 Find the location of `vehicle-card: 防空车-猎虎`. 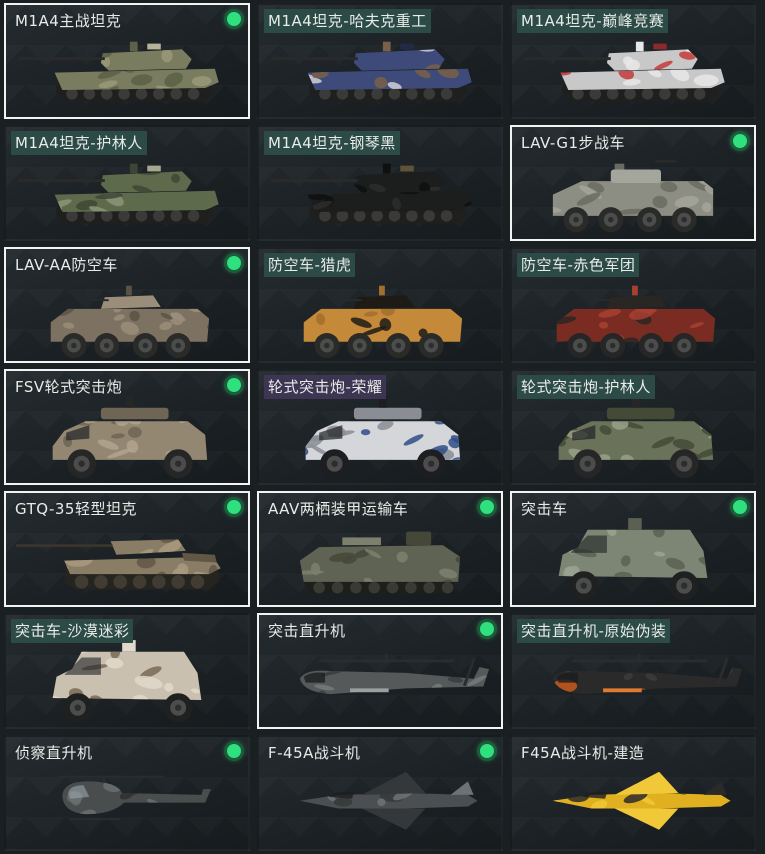

vehicle-card: 防空车-猎虎 is located at coordinates (380, 305).